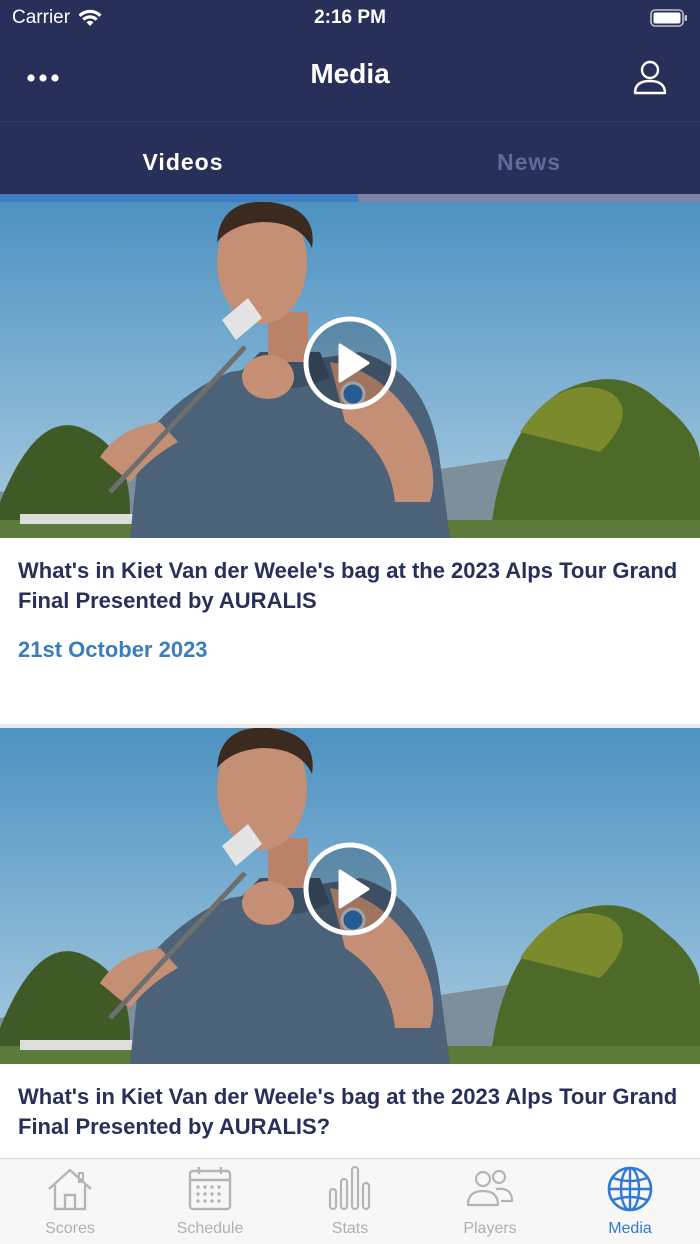 This screenshot has height=1244, width=700. I want to click on globe-icon, so click(630, 1189).